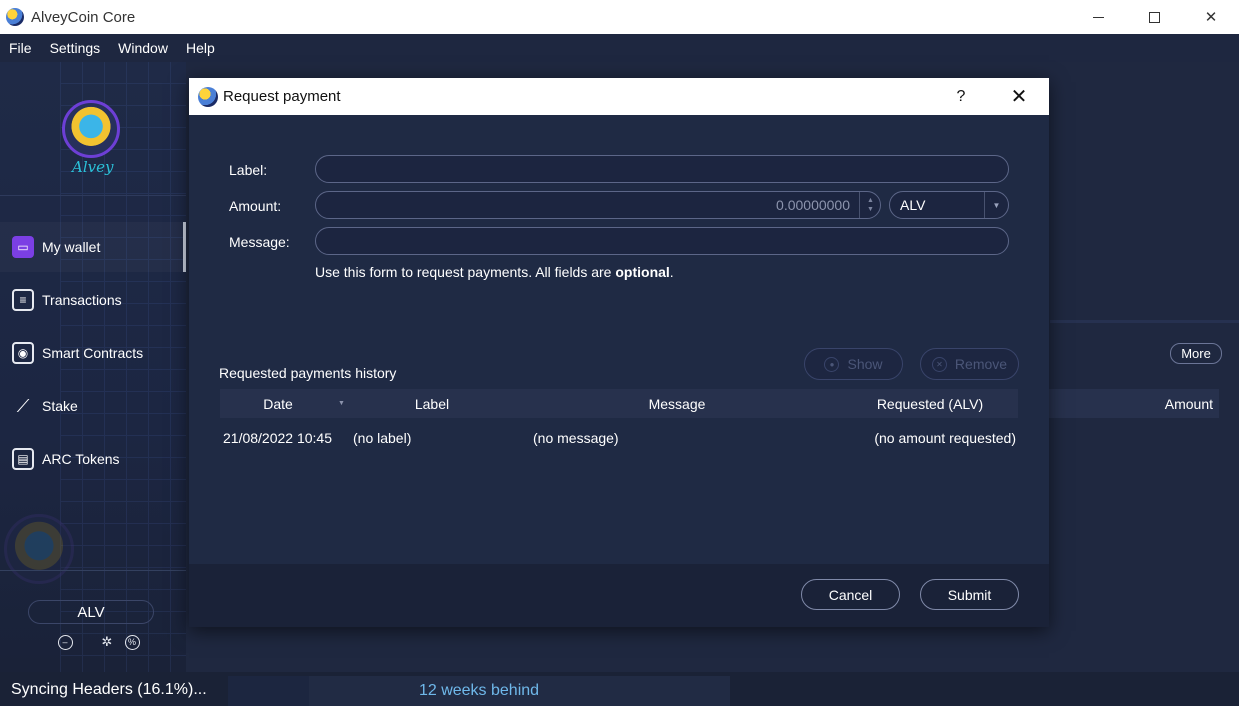  What do you see at coordinates (870, 200) in the screenshot?
I see `chevron-up-icon: ▲` at bounding box center [870, 200].